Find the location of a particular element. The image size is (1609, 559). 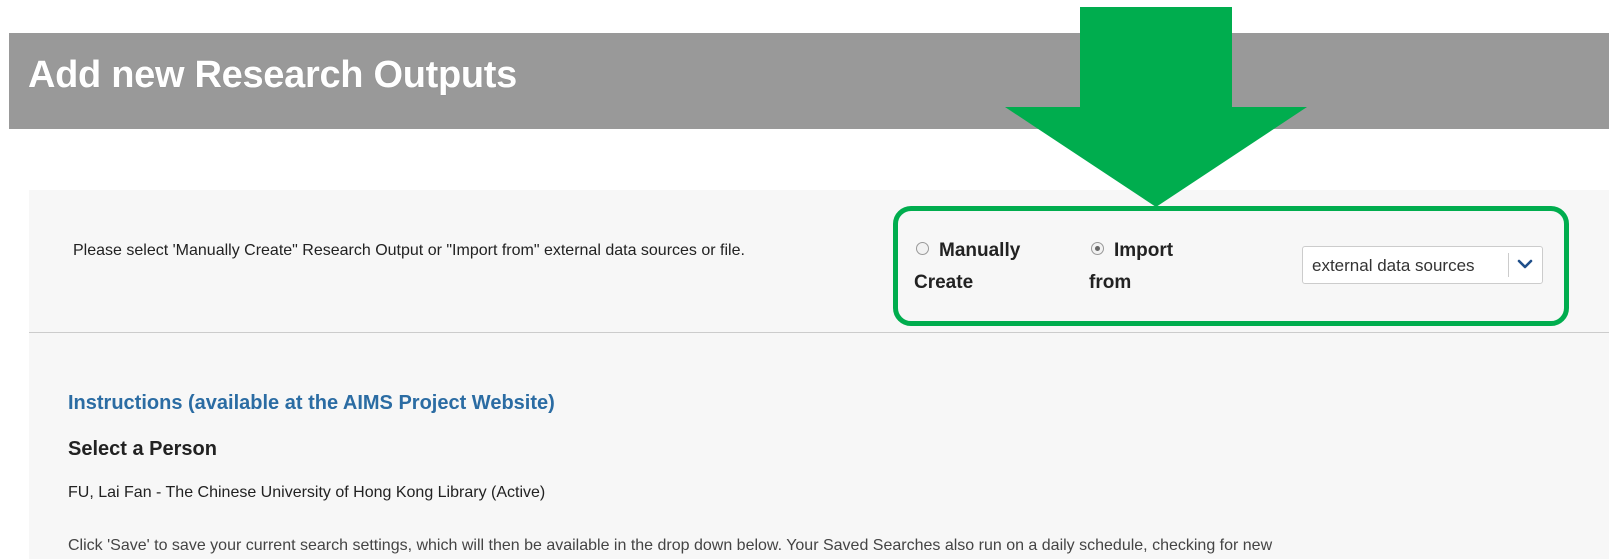

page-title: Add new Research Outputs is located at coordinates (272, 75).